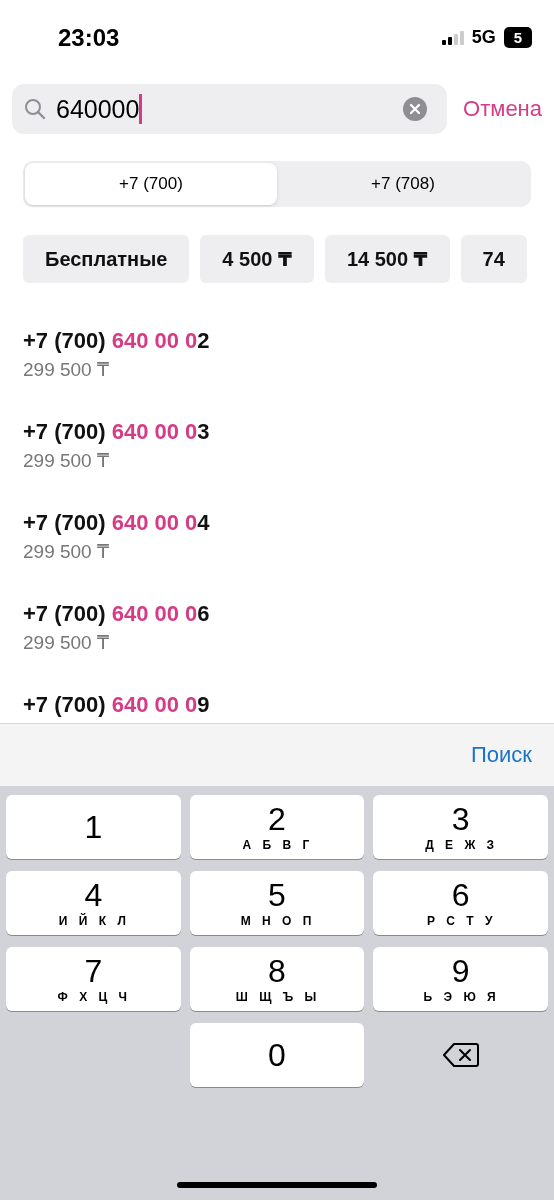 Image resolution: width=554 pixels, height=1200 pixels. Describe the element at coordinates (288, 614) in the screenshot. I see `phone-number: +7 (700) 640 00 06` at that location.